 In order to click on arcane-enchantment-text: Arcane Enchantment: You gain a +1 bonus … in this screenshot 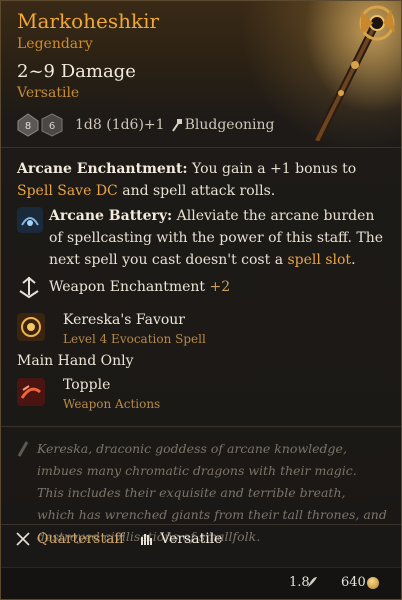, I will do `click(203, 180)`.